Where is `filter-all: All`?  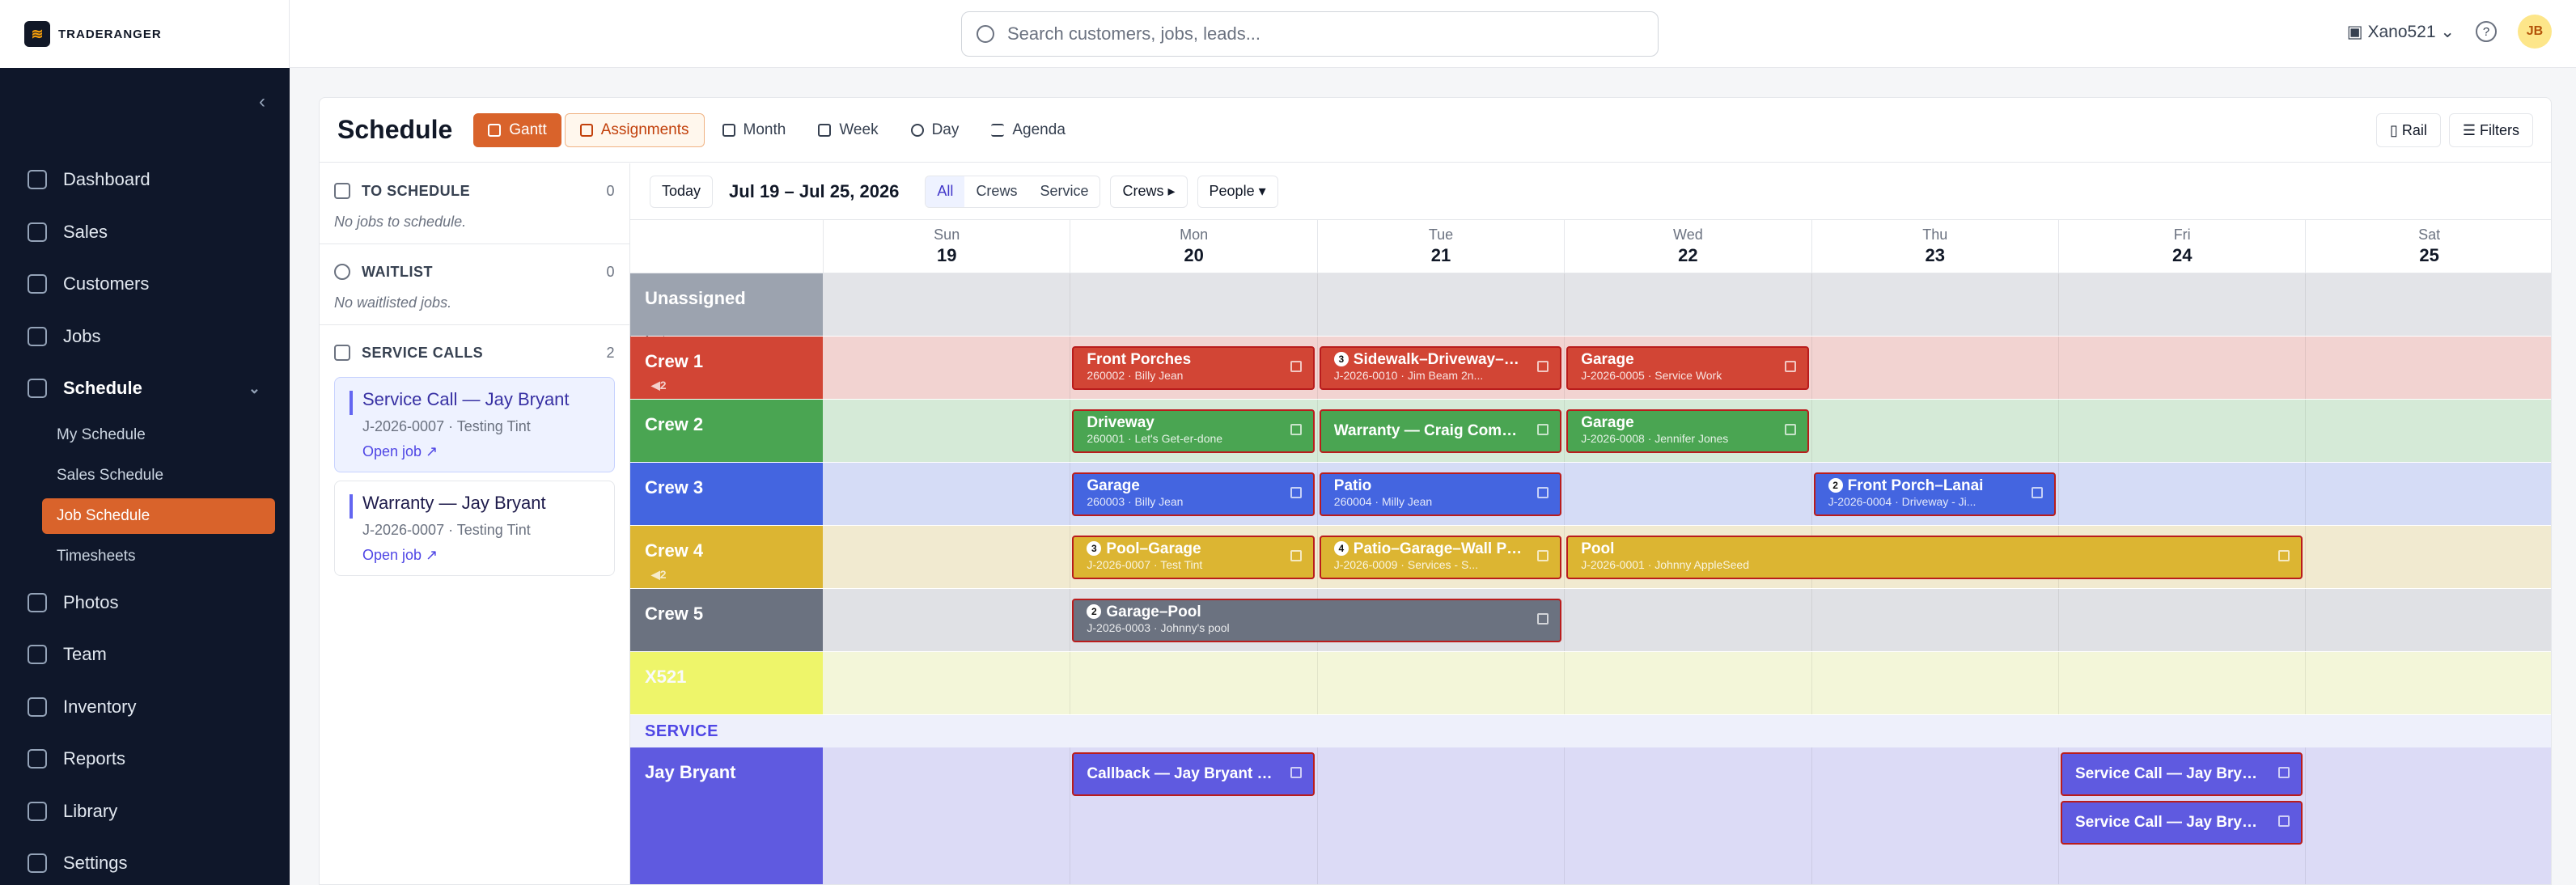 filter-all: All is located at coordinates (945, 191).